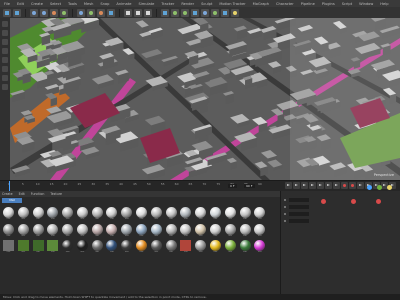 This screenshot has height=300, width=400. What do you see at coordinates (206, 4) in the screenshot?
I see `menu-item: Sculpt` at bounding box center [206, 4].